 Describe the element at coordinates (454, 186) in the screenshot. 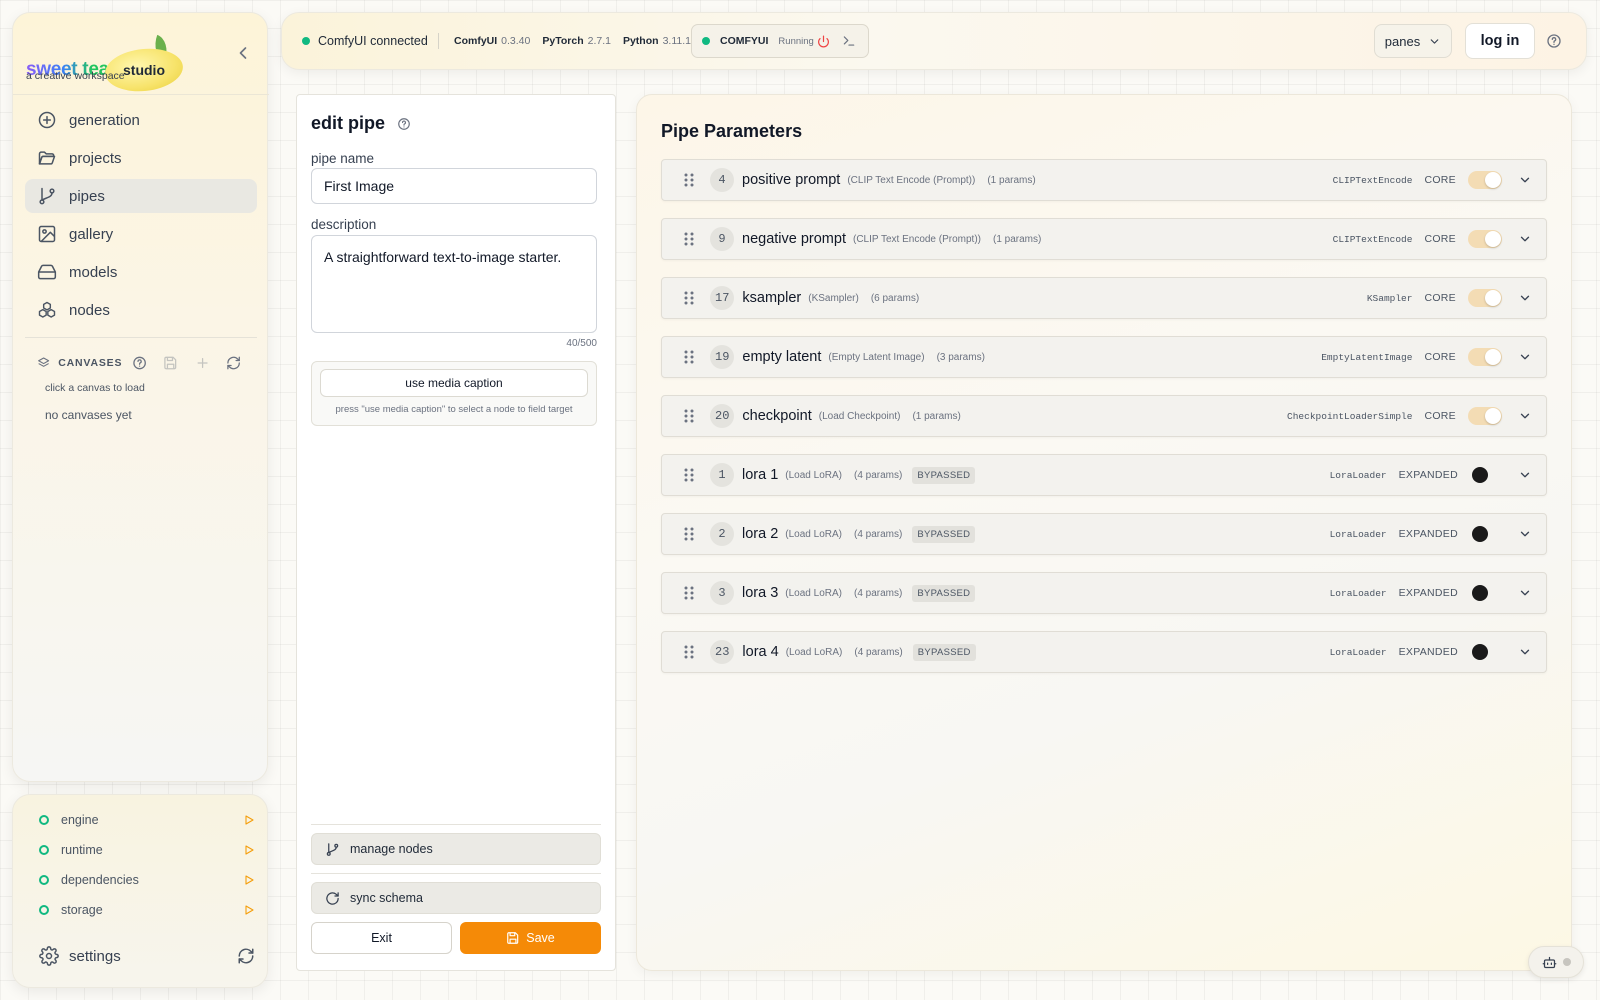

I see `pipe-name-input` at that location.